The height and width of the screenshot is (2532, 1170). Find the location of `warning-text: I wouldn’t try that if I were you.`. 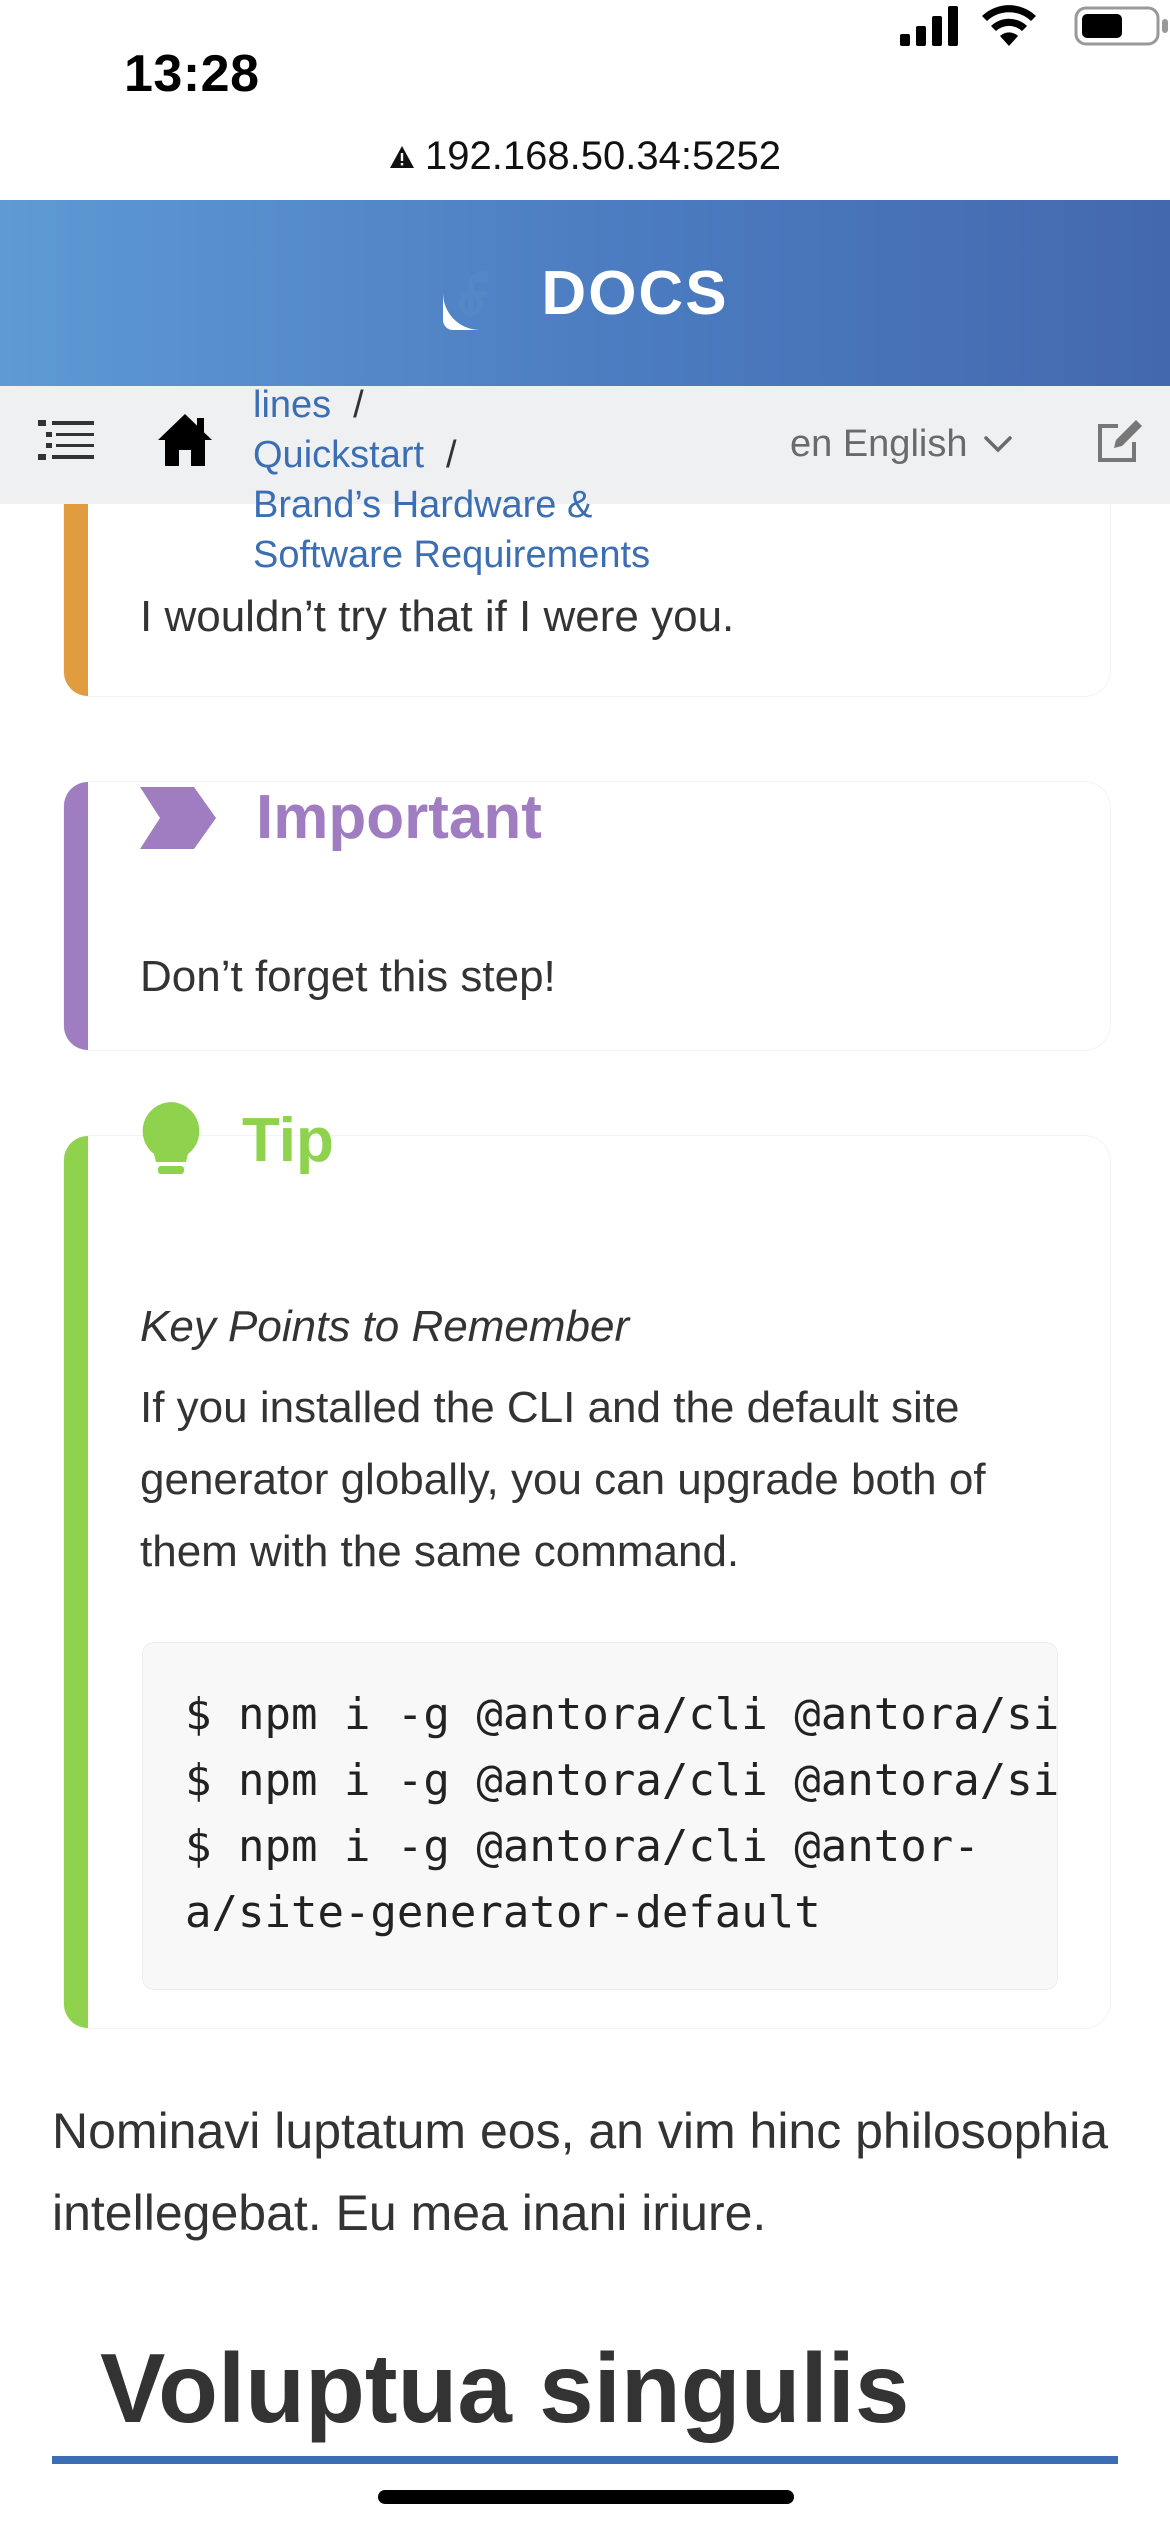

warning-text: I wouldn’t try that if I were you. is located at coordinates (437, 616).